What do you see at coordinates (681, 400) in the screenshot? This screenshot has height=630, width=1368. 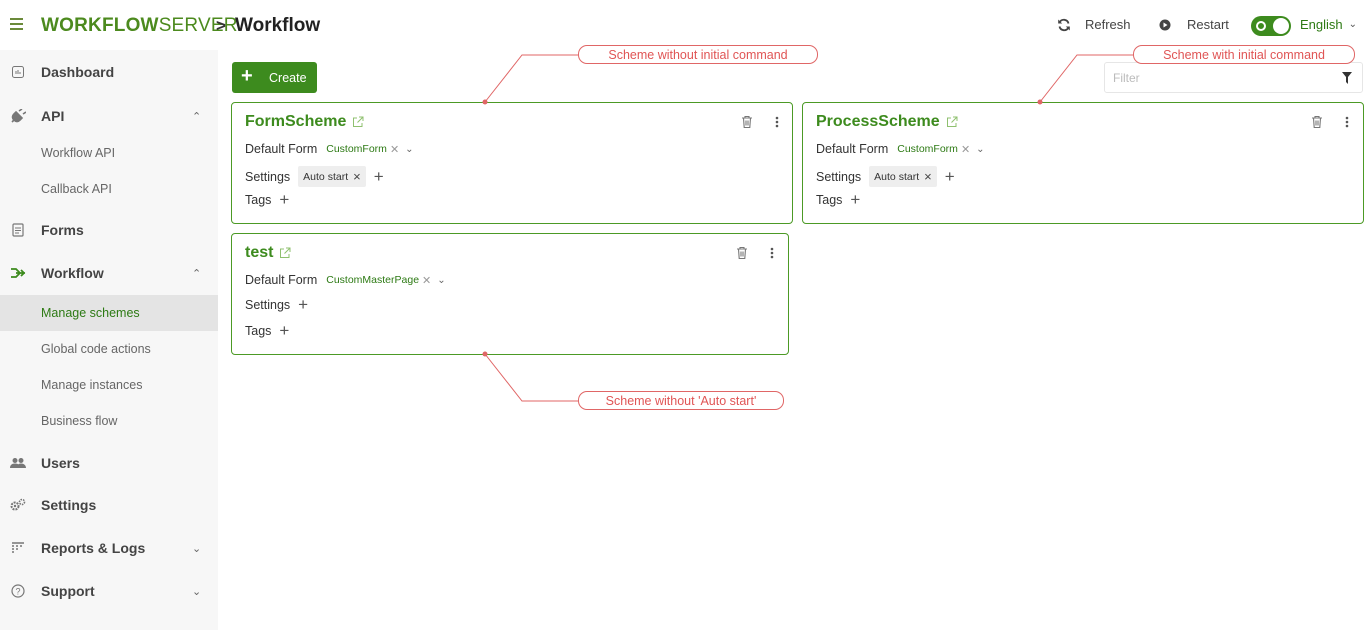 I see `annotation-without-auto-start: Scheme without 'Auto start'` at bounding box center [681, 400].